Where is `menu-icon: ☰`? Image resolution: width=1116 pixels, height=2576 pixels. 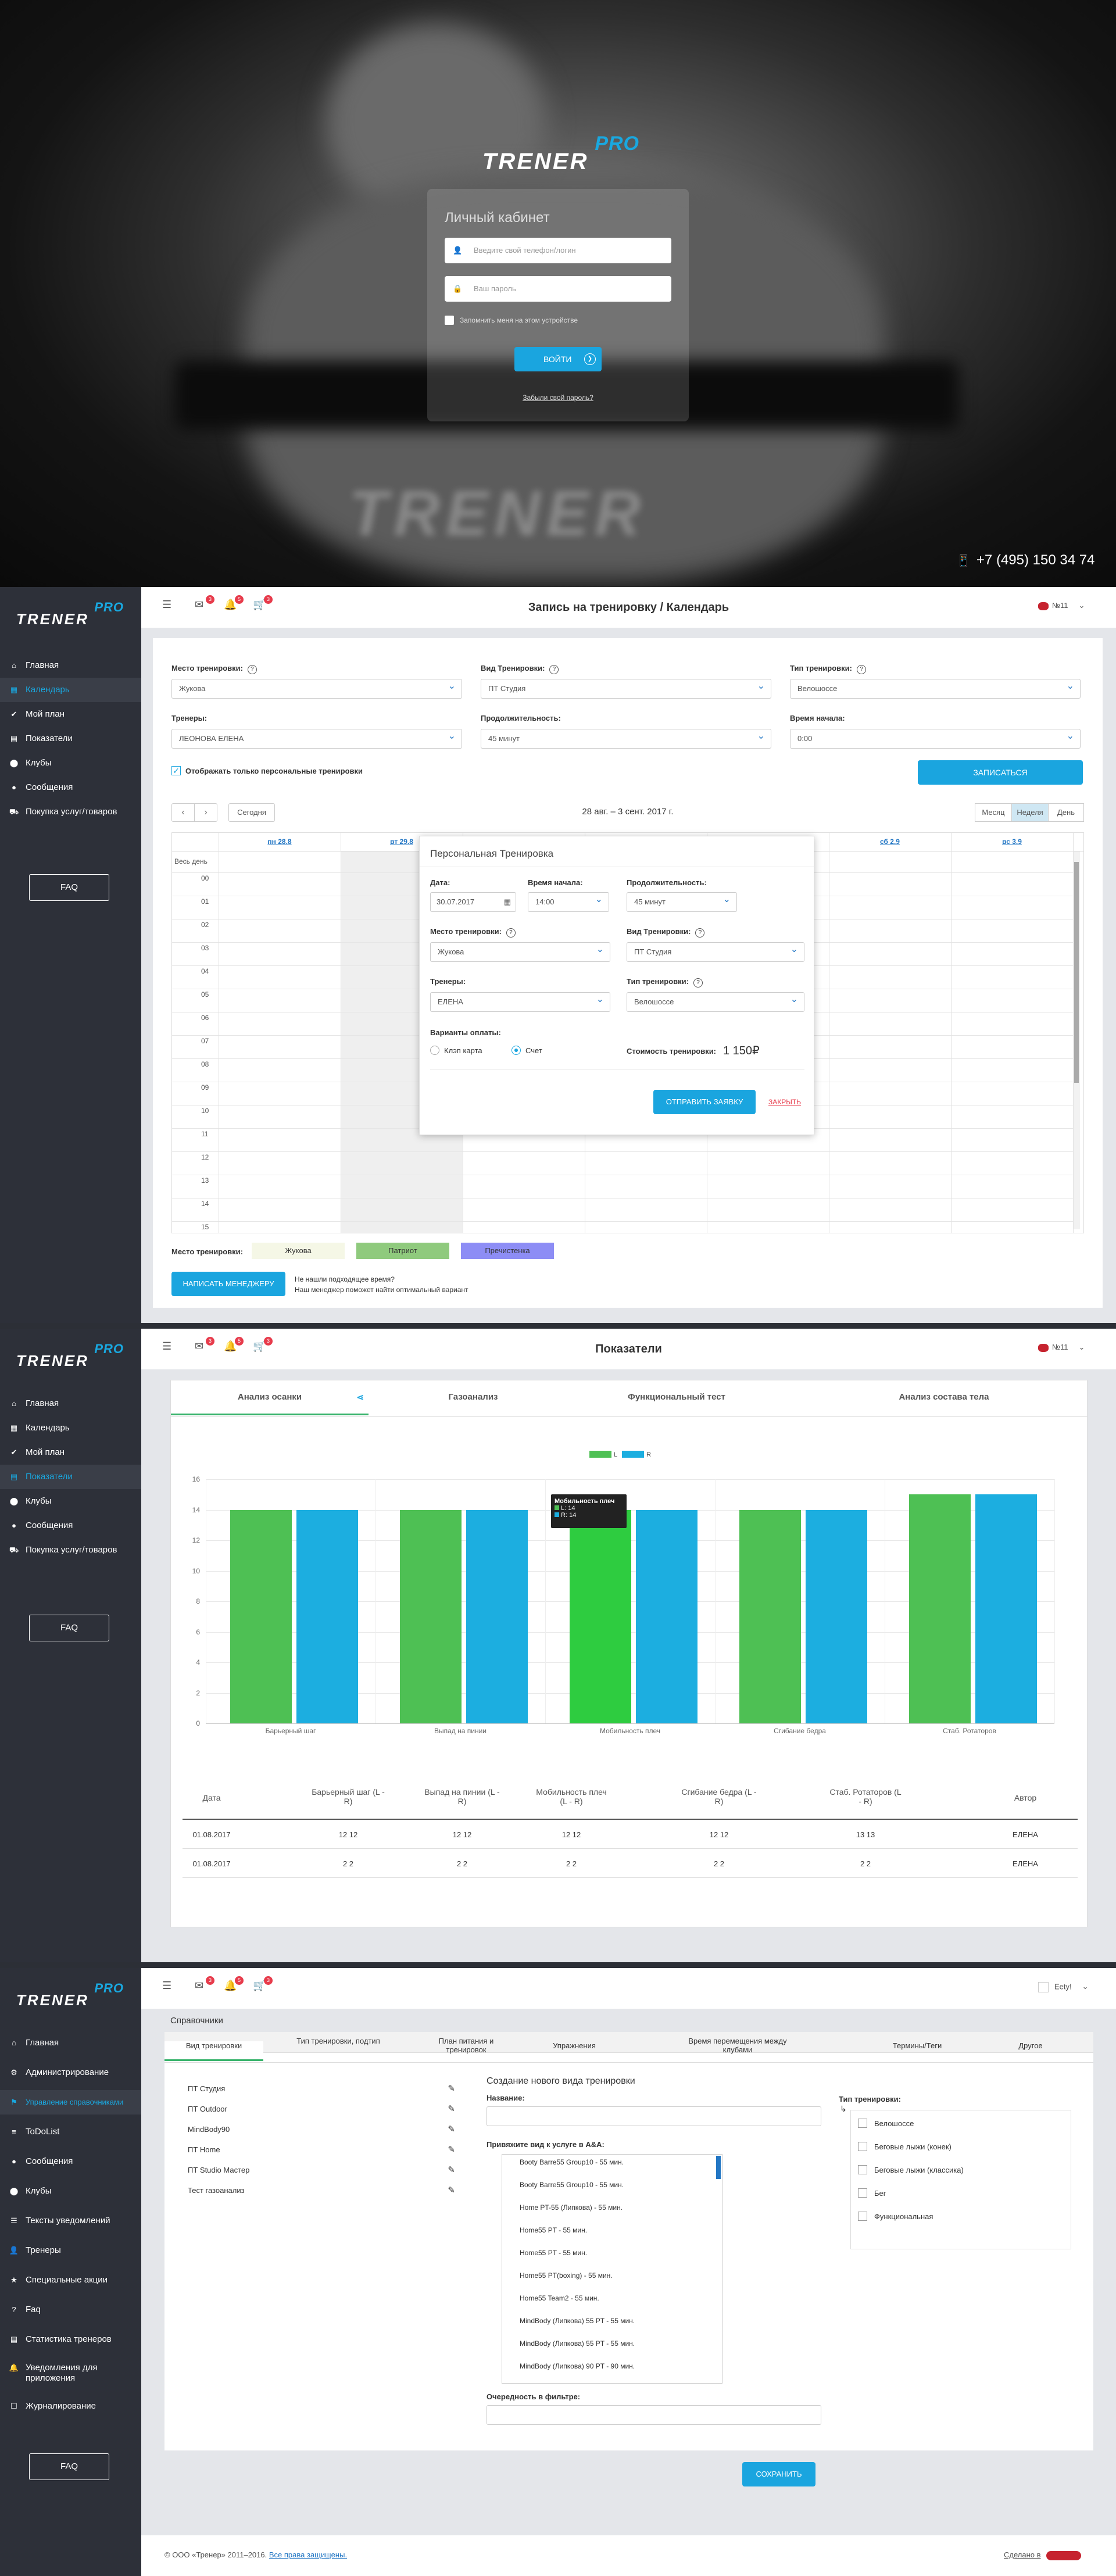
menu-icon: ☰ is located at coordinates (170, 1988).